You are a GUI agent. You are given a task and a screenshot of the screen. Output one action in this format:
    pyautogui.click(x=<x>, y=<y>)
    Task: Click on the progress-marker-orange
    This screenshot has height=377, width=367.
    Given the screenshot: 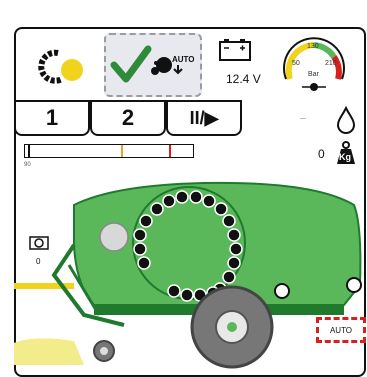 What is the action you would take?
    pyautogui.click(x=122, y=151)
    